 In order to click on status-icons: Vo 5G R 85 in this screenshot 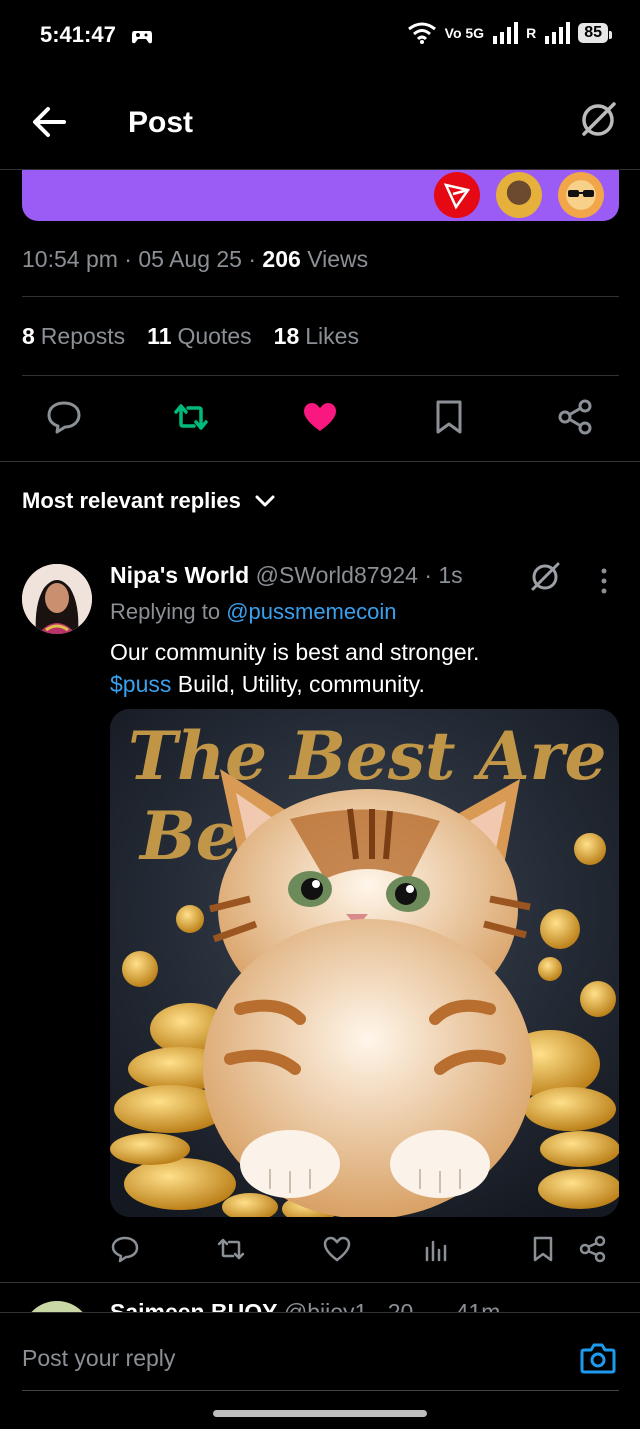, I will do `click(509, 33)`.